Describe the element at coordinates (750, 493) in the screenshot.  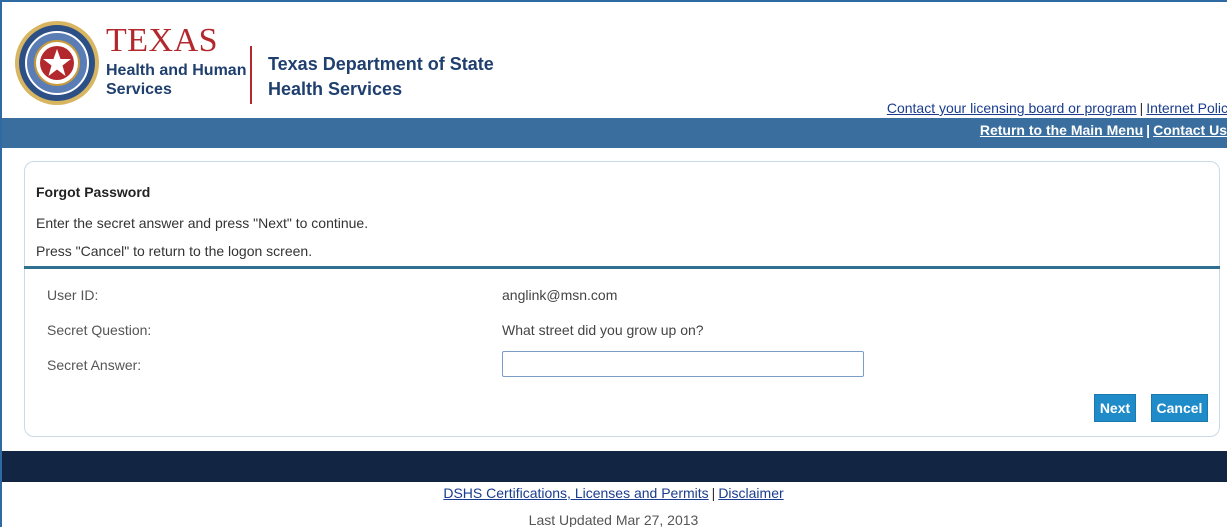
I see `disclaimer-link: Disclaimer` at that location.